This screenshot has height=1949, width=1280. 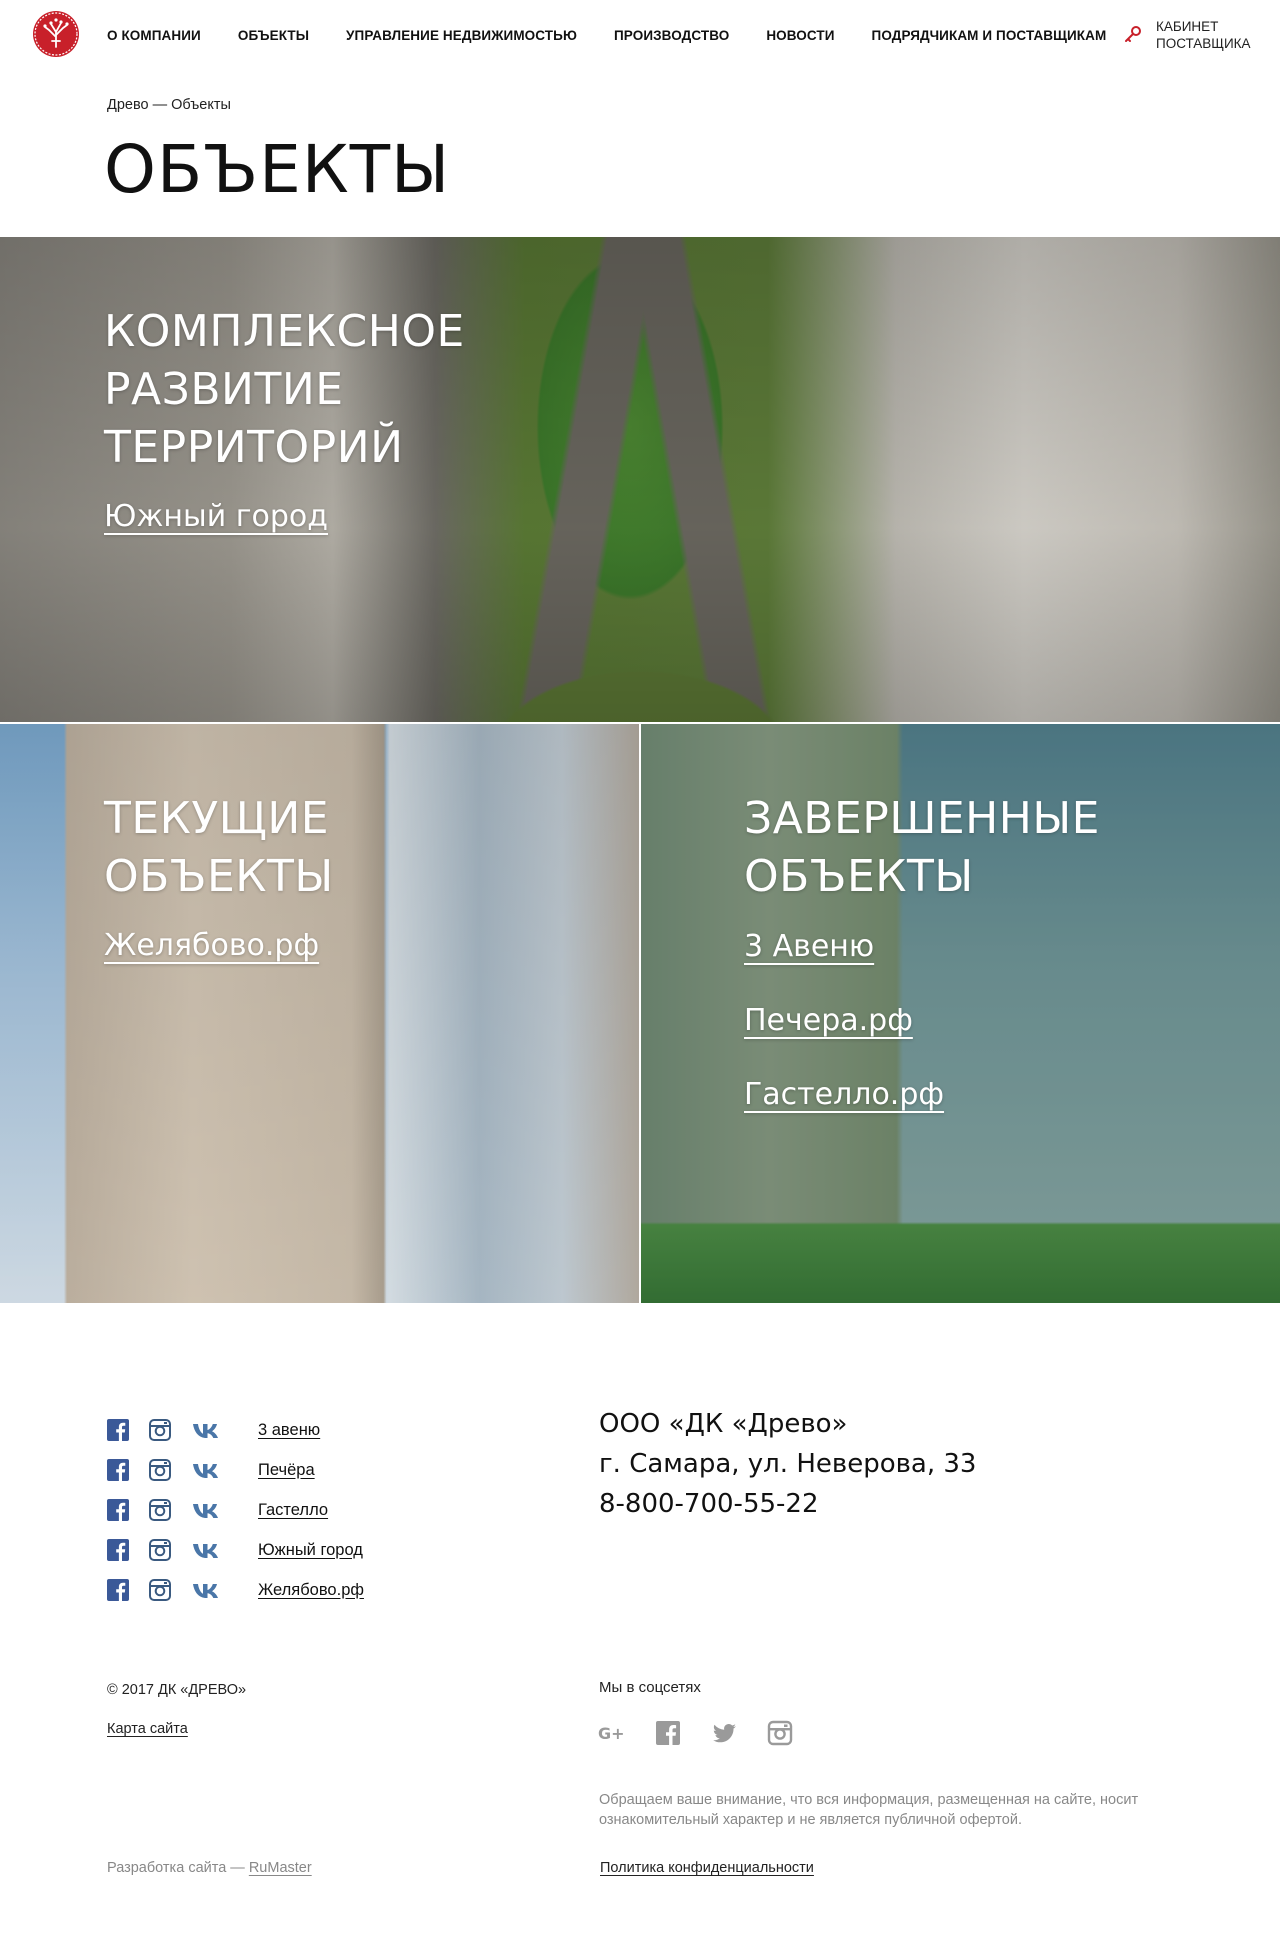 I want to click on current-content: ТЕКУЩИЕ ОБЪЕКТЫ Желябово.рф, so click(x=254, y=876).